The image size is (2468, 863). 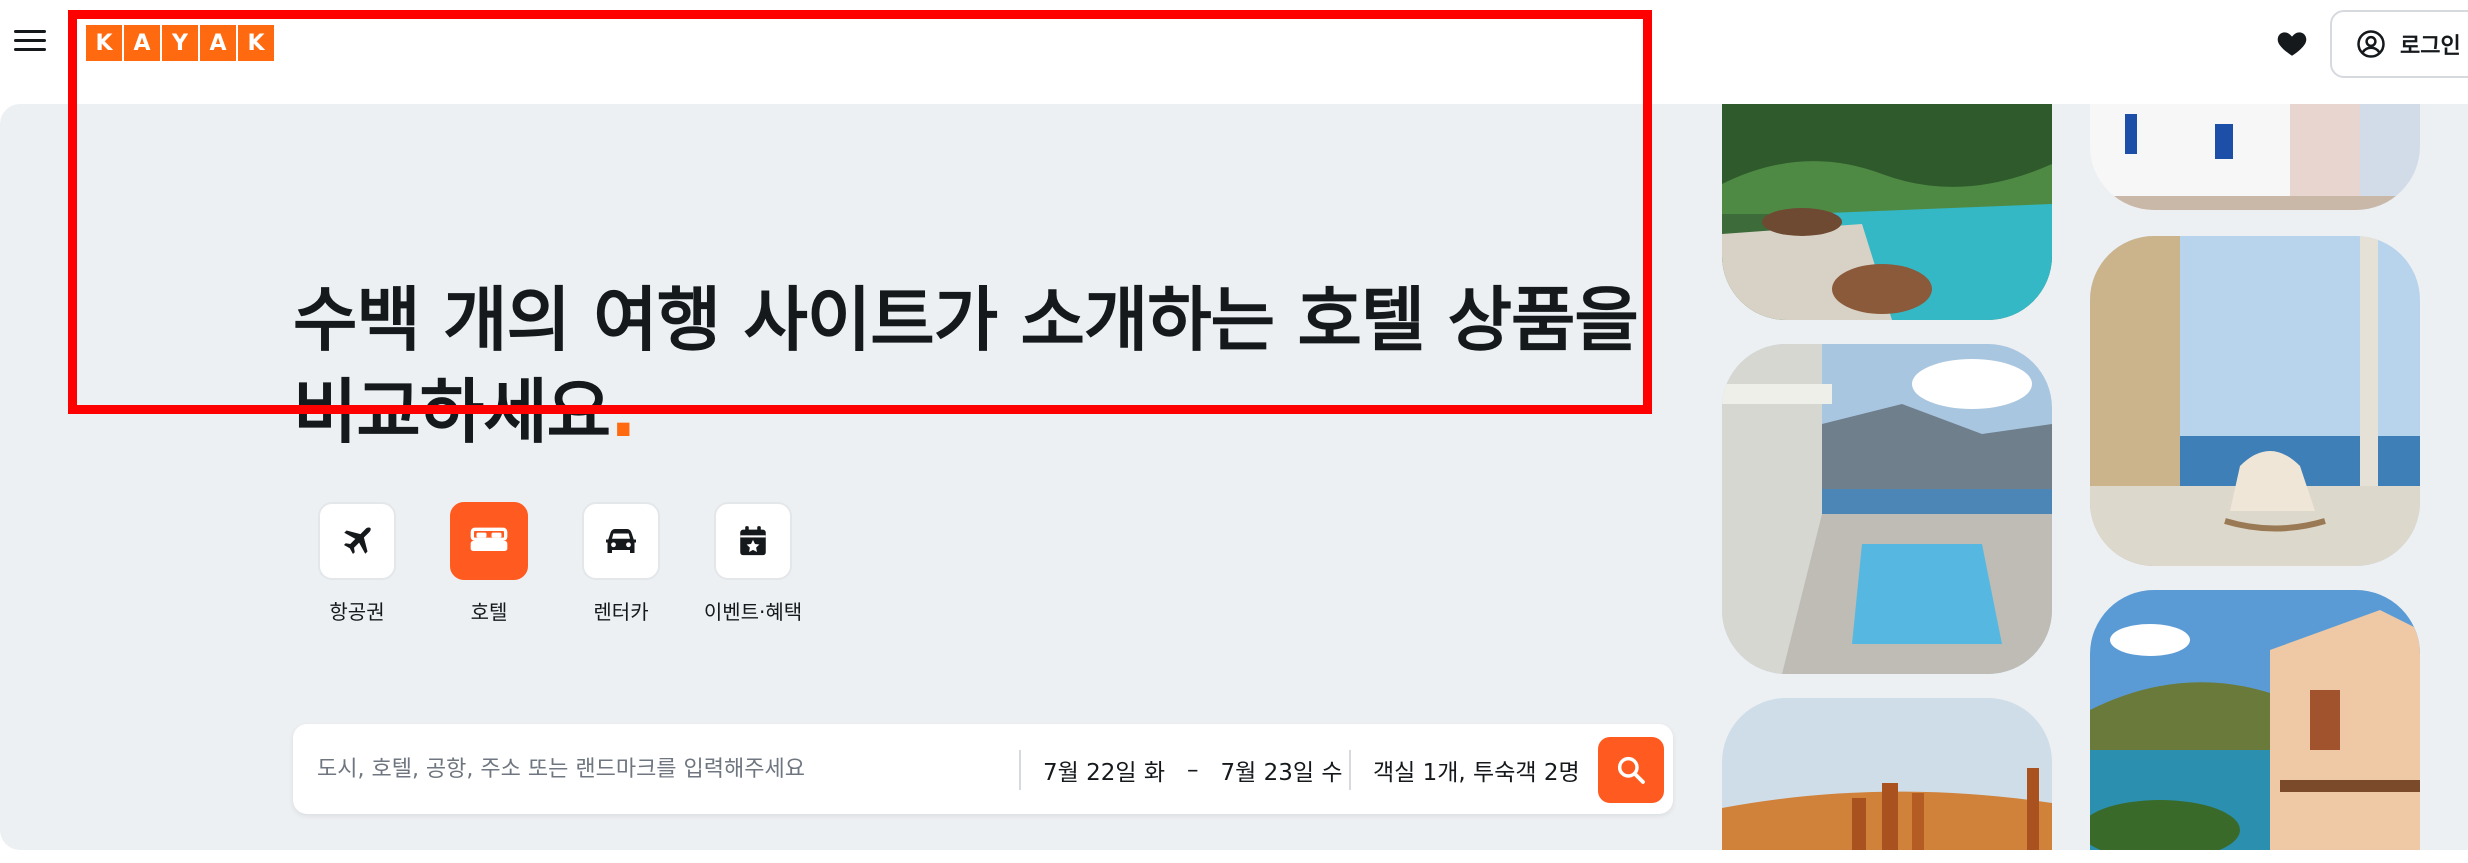 What do you see at coordinates (753, 563) in the screenshot?
I see `tab-events: 이벤트·혜택` at bounding box center [753, 563].